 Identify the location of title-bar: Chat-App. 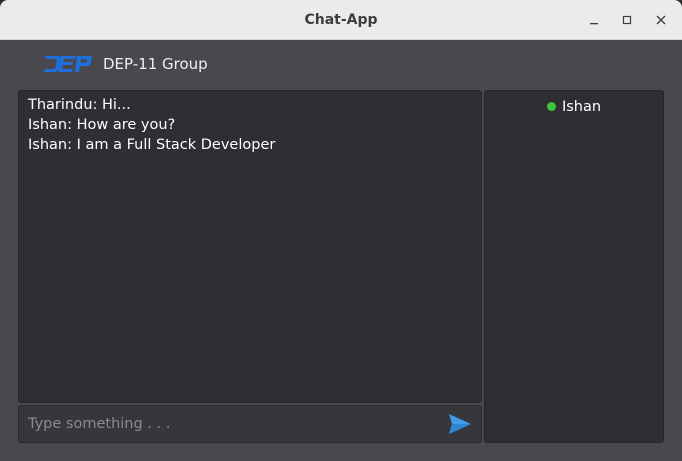
(341, 20).